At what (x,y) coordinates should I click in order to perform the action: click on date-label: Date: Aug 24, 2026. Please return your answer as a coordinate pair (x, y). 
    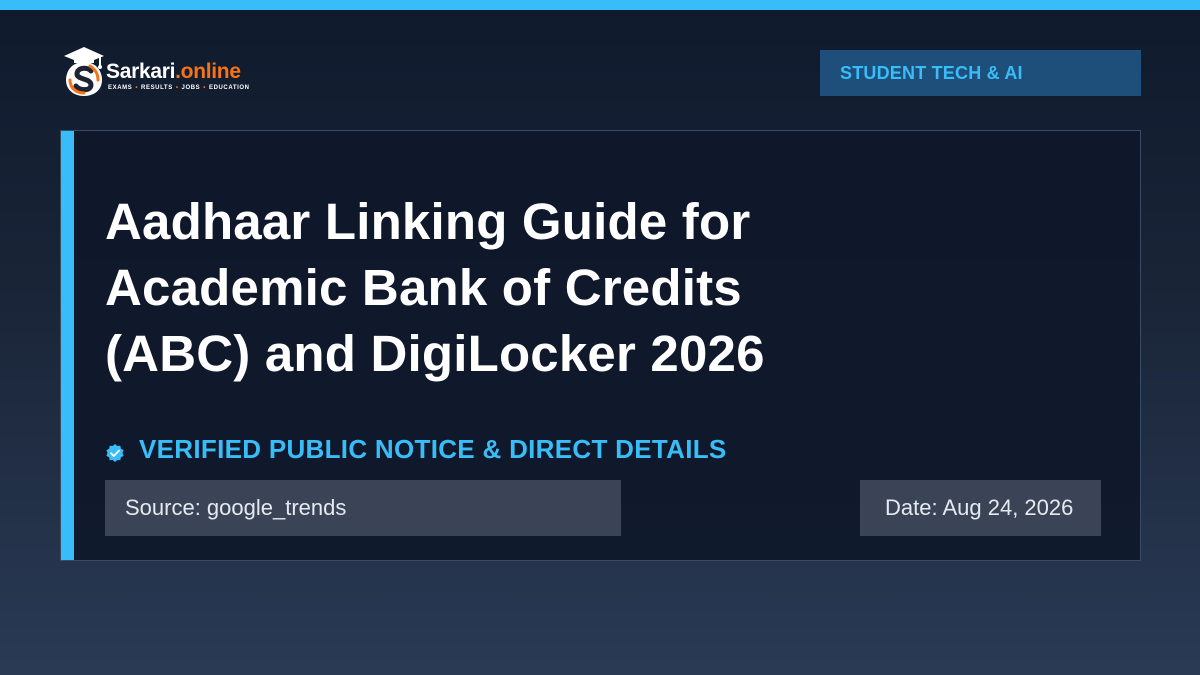
    Looking at the image, I should click on (980, 508).